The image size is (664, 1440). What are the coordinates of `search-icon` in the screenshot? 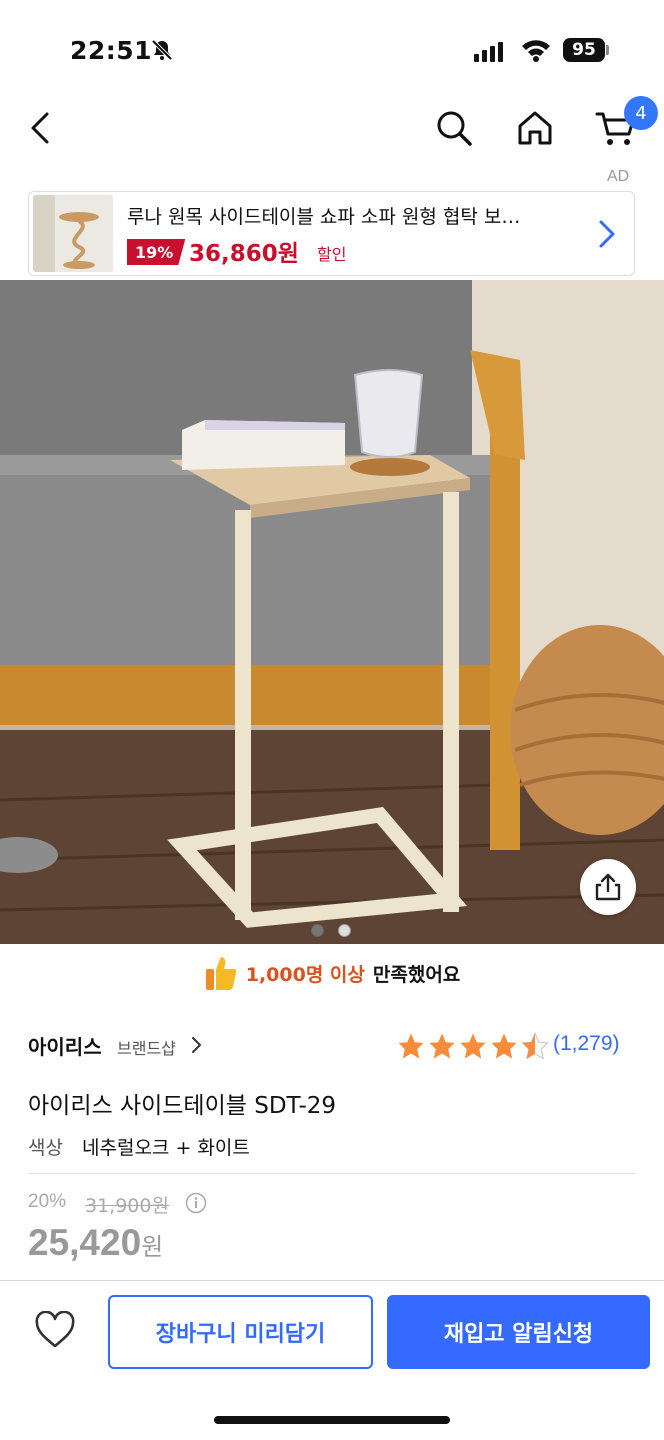 It's located at (454, 128).